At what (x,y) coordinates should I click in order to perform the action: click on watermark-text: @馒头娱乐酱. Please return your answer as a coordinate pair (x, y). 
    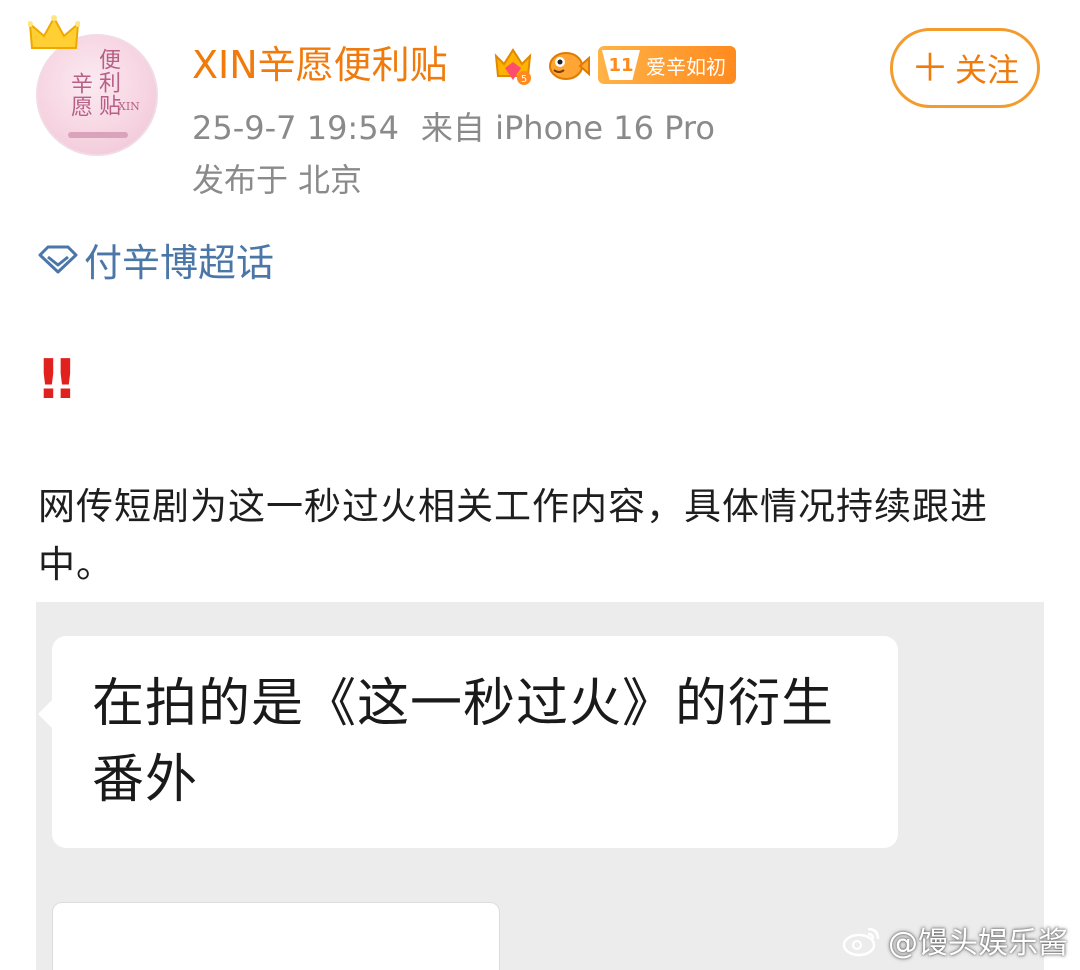
    Looking at the image, I should click on (978, 943).